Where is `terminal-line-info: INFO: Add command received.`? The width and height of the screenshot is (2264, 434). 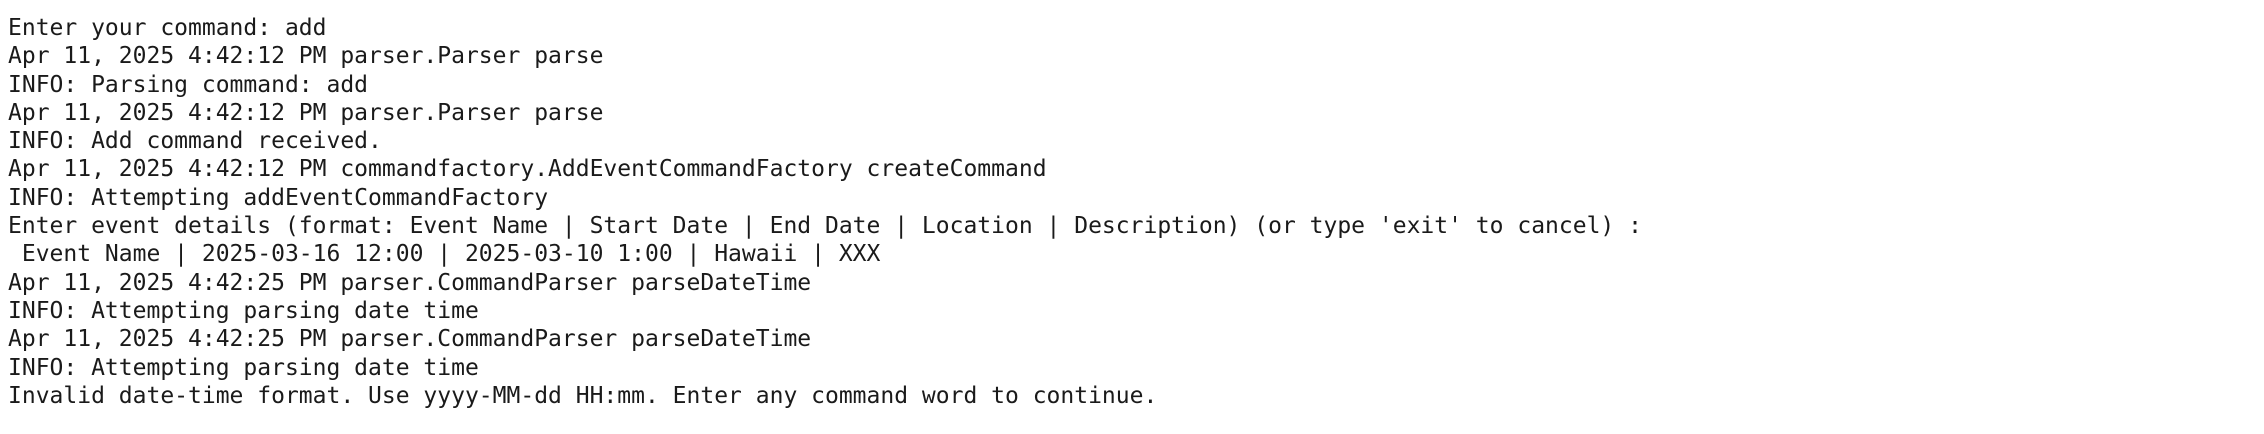 terminal-line-info: INFO: Add command received. is located at coordinates (195, 141).